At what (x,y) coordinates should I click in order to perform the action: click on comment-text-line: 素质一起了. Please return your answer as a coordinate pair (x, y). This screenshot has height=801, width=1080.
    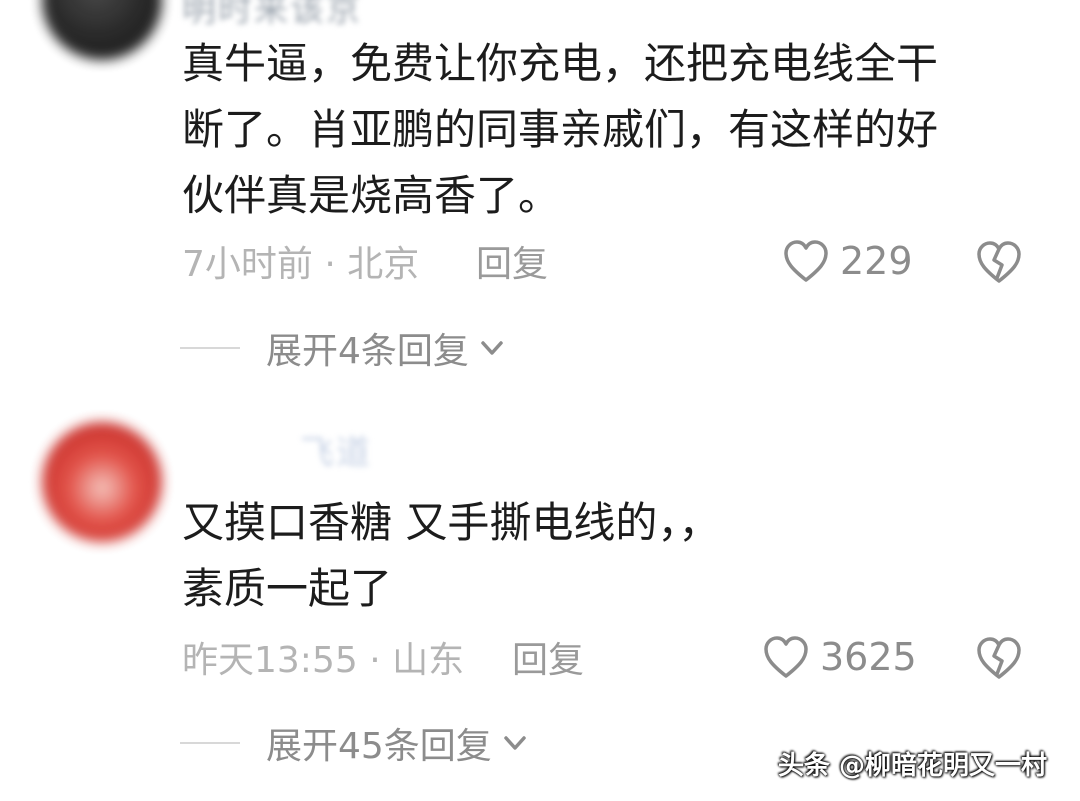
    Looking at the image, I should click on (287, 588).